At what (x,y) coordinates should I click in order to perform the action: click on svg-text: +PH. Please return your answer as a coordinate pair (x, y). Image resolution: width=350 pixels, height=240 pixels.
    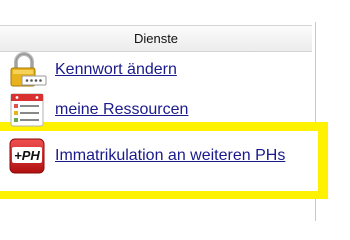
    Looking at the image, I should click on (27, 155).